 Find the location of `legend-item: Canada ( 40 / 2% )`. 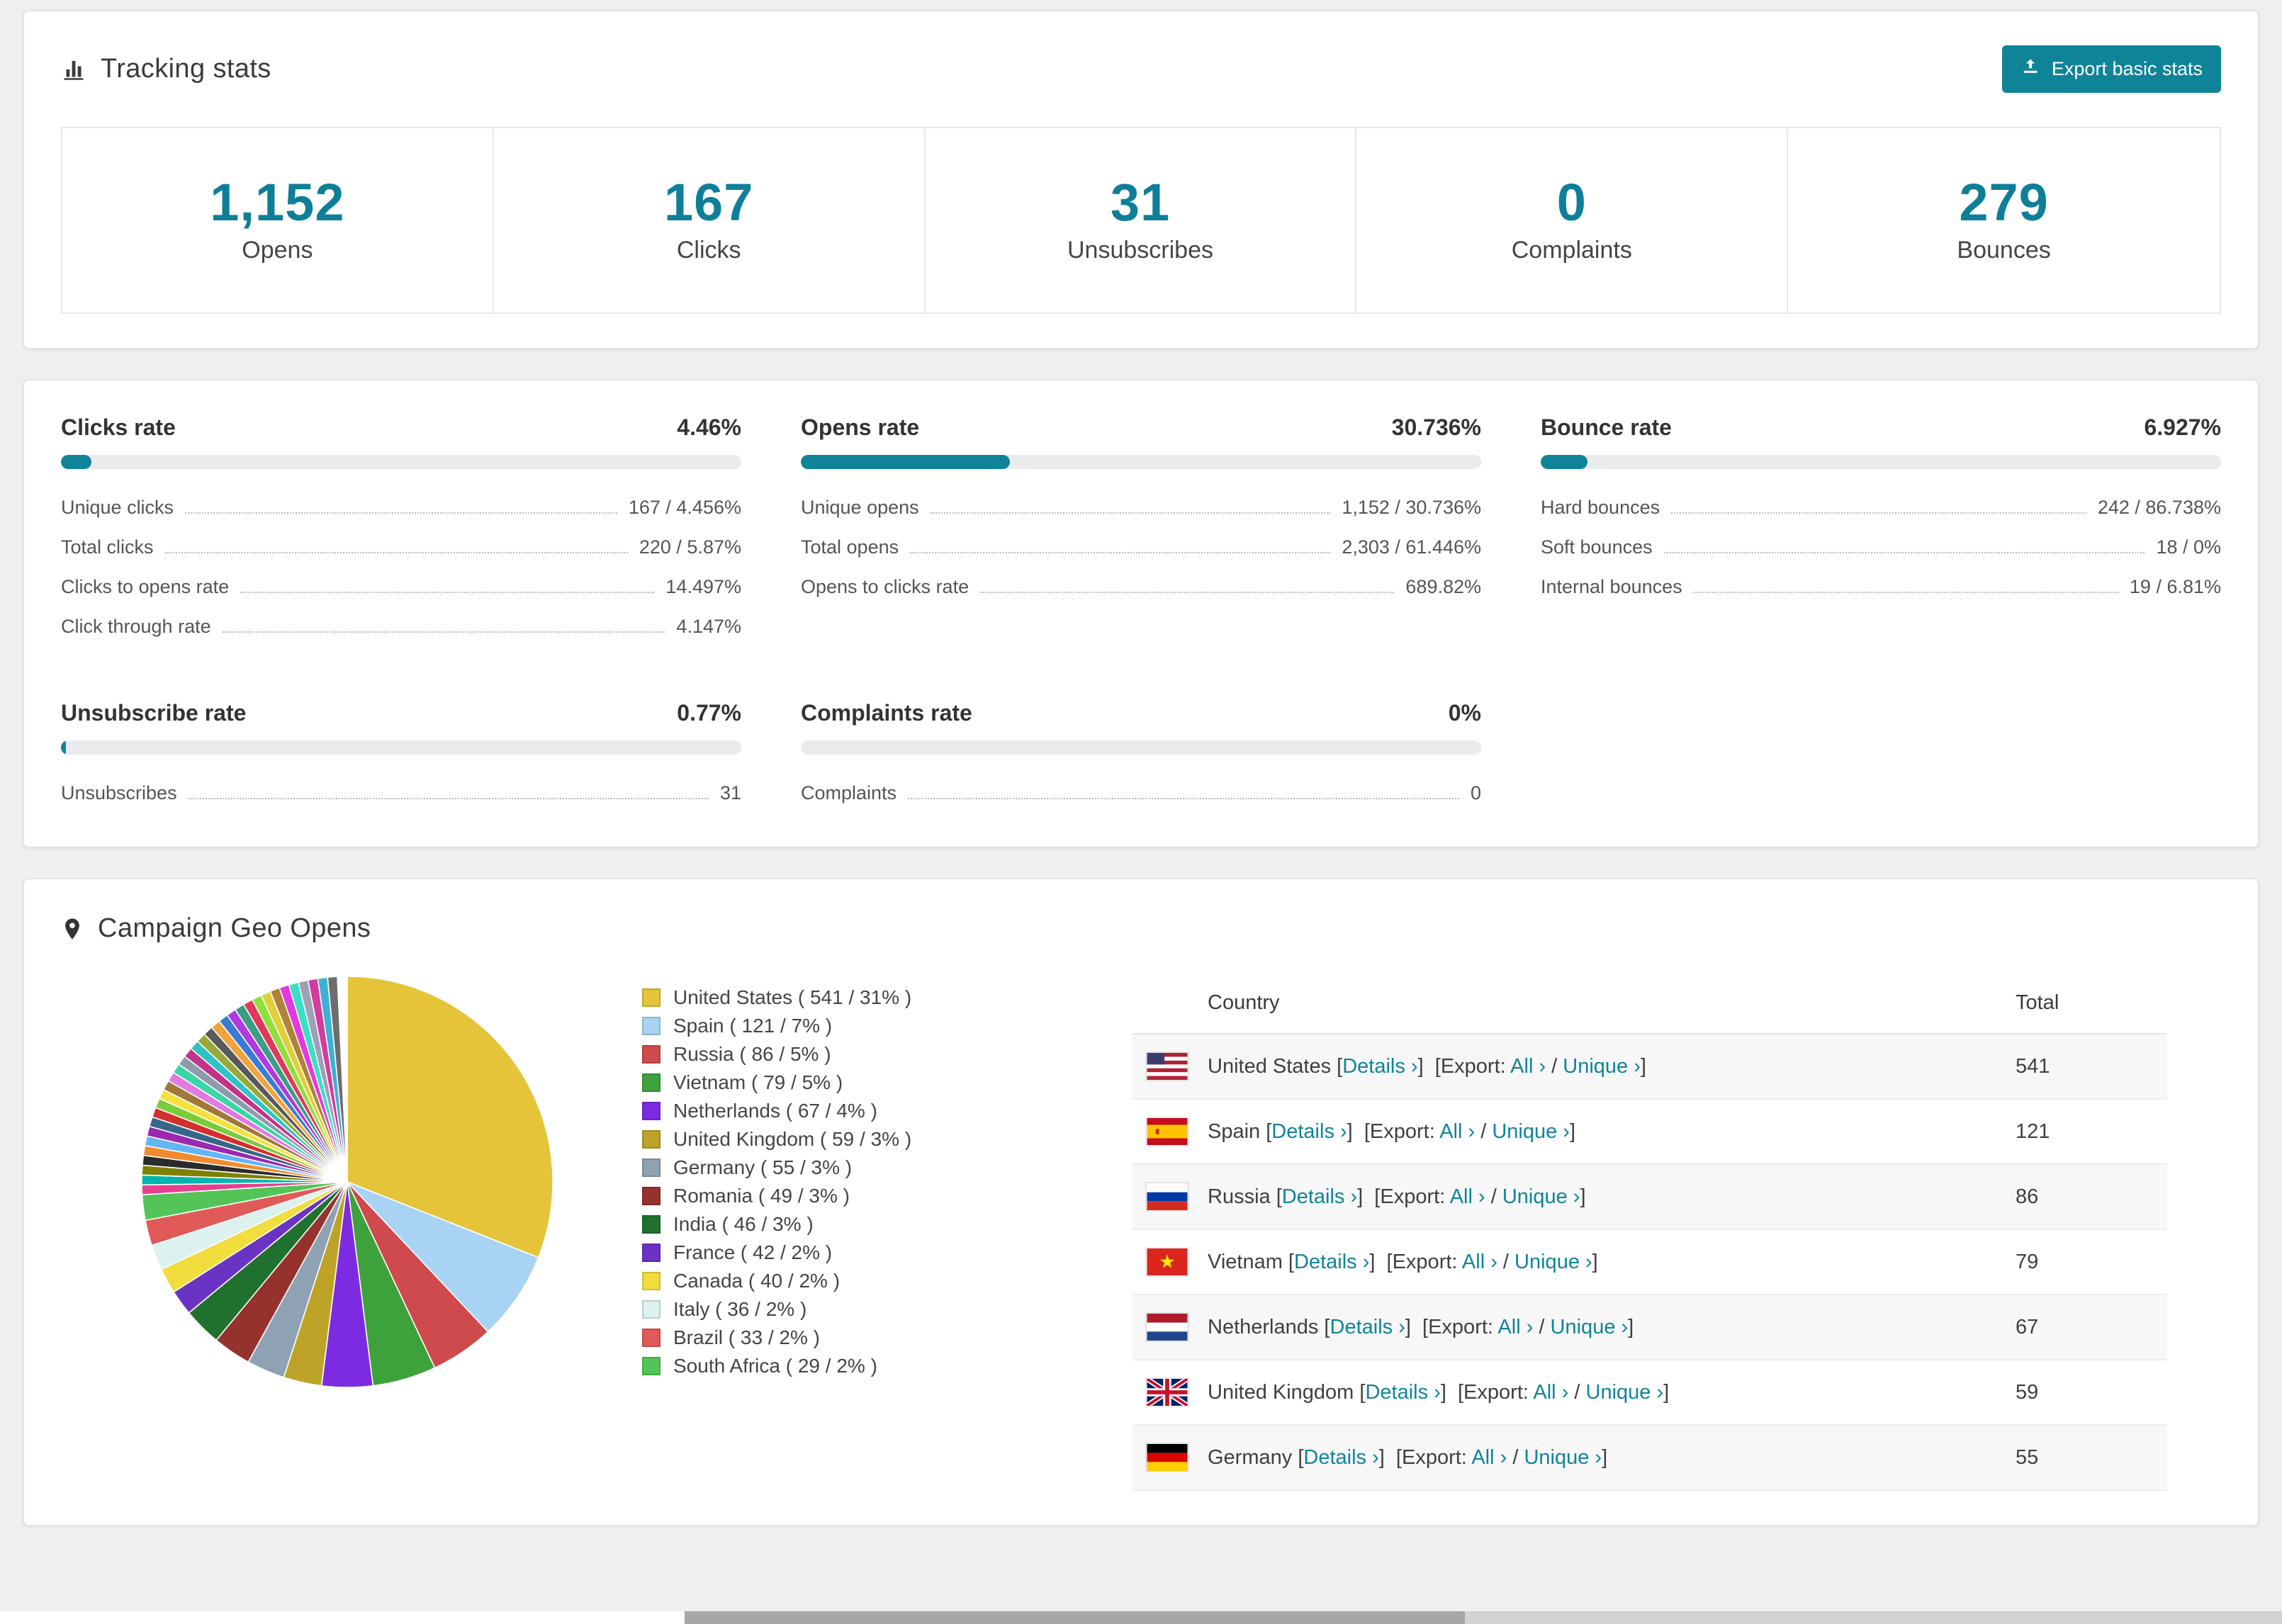

legend-item: Canada ( 40 / 2% ) is located at coordinates (841, 1281).